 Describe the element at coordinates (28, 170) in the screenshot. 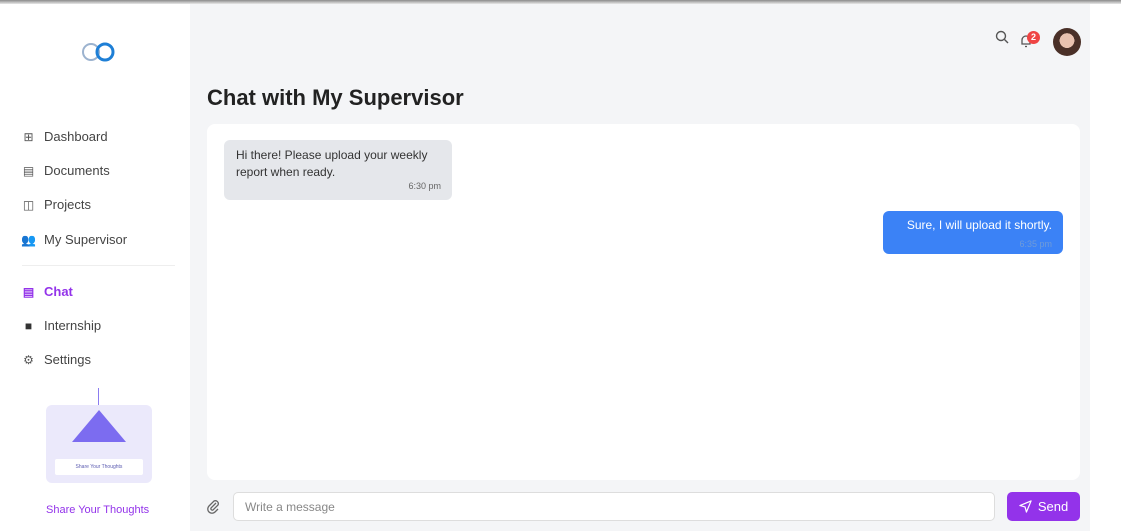

I see `document-icon: ▤` at that location.